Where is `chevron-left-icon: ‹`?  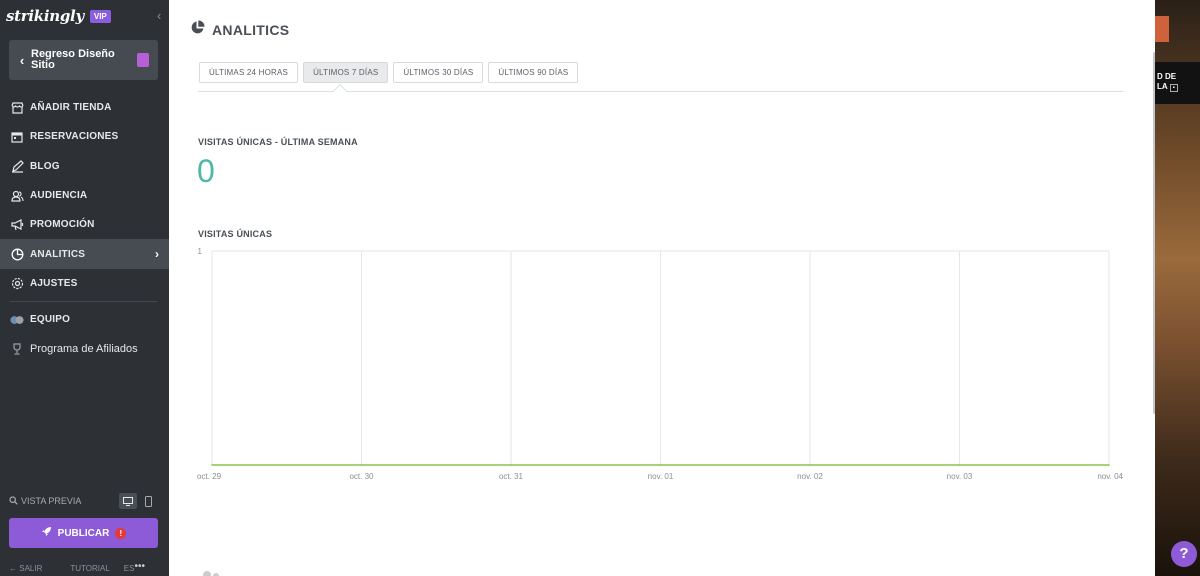
chevron-left-icon: ‹ is located at coordinates (22, 60).